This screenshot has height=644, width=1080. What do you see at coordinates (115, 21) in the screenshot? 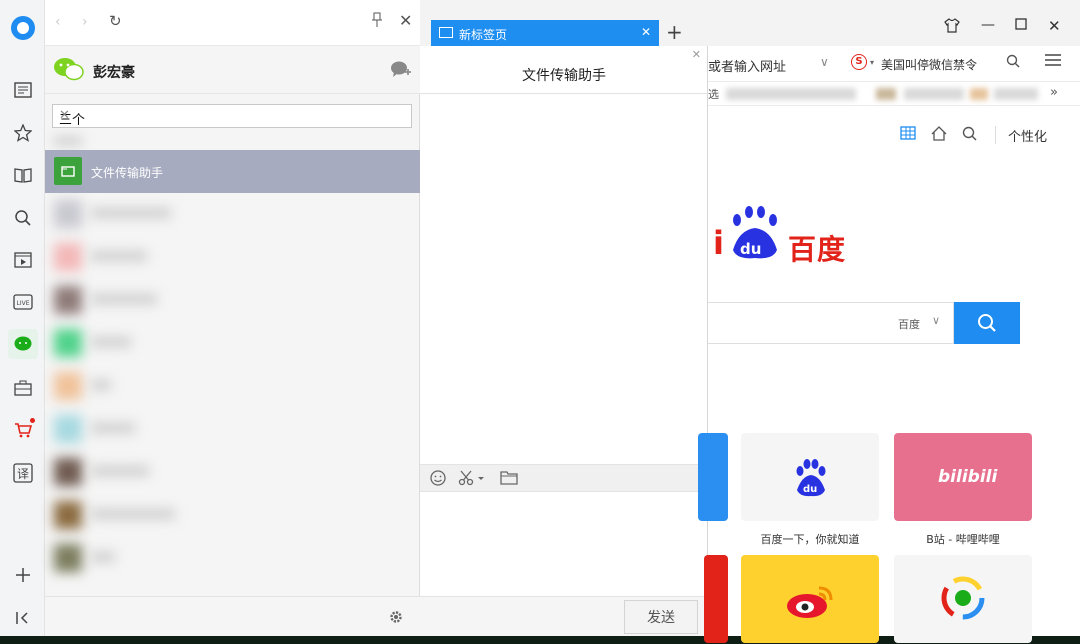
I see `refresh-icon: ↻` at bounding box center [115, 21].